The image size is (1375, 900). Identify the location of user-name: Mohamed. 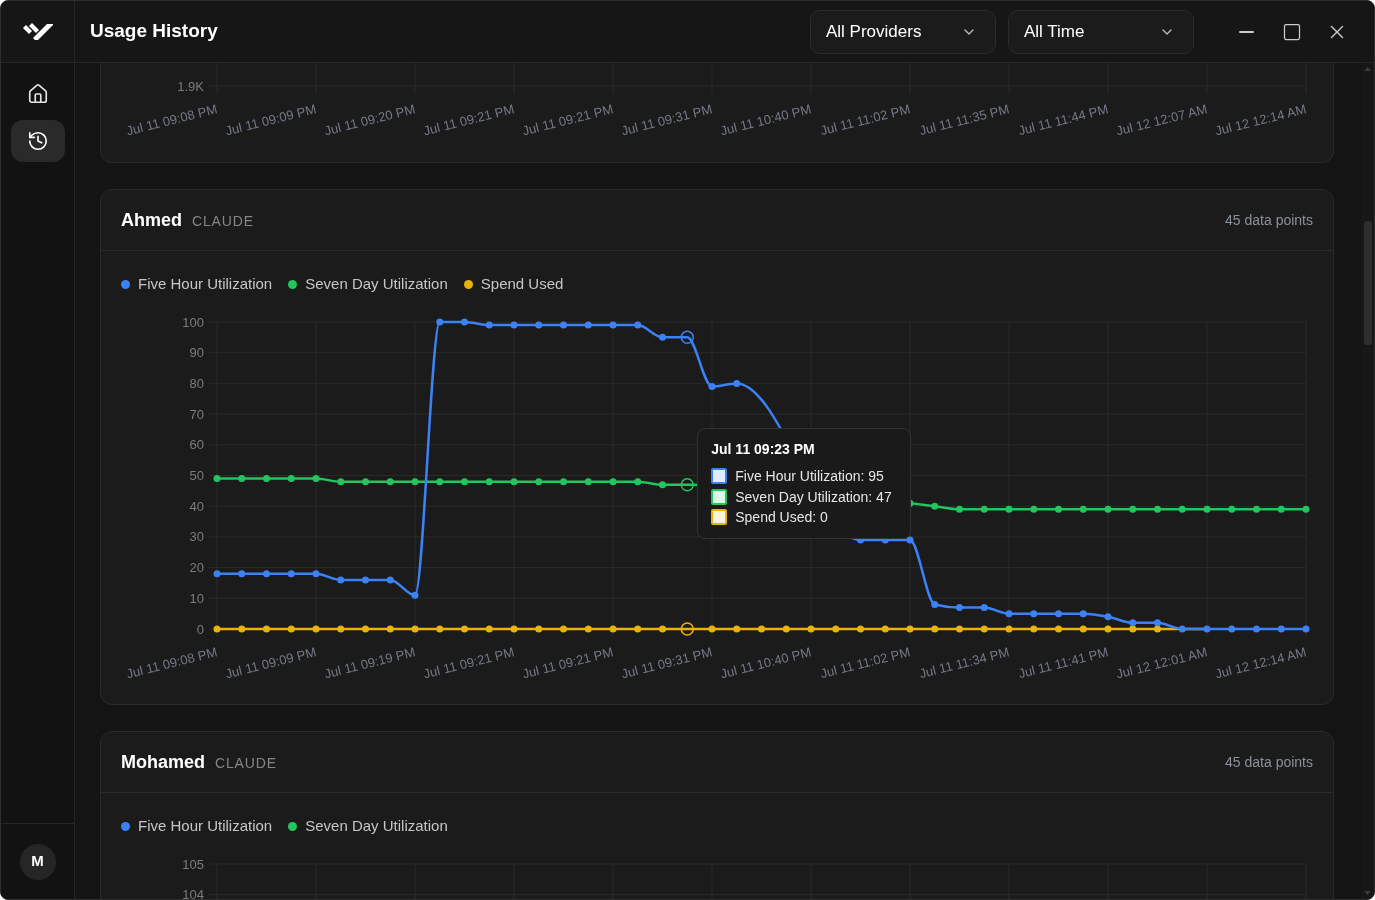
(163, 762).